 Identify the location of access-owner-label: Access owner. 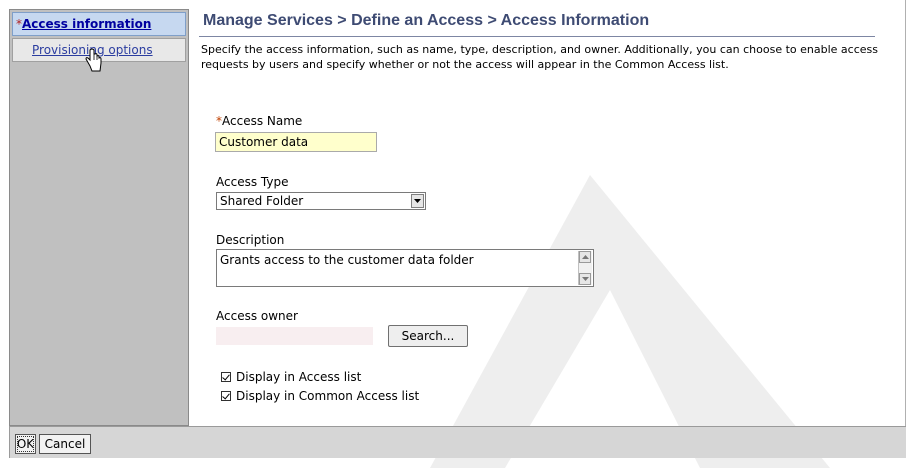
(257, 316).